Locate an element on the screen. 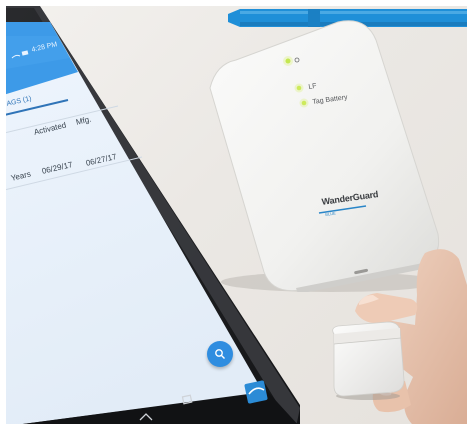 This screenshot has width=467, height=427. search-icon is located at coordinates (220, 354).